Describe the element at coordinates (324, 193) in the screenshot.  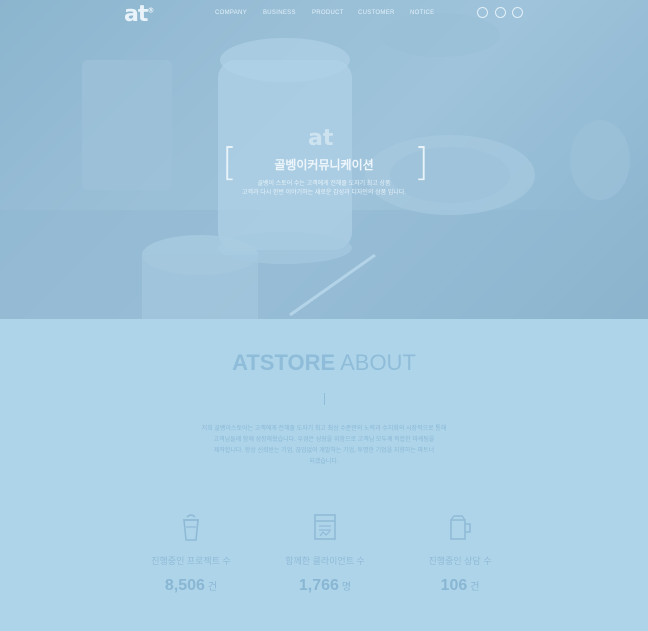
I see `hero-subtitle-line-2: 고객과 다시 한번 이야기하는 새로운 감성과 디자인의 상품 입니다.` at that location.